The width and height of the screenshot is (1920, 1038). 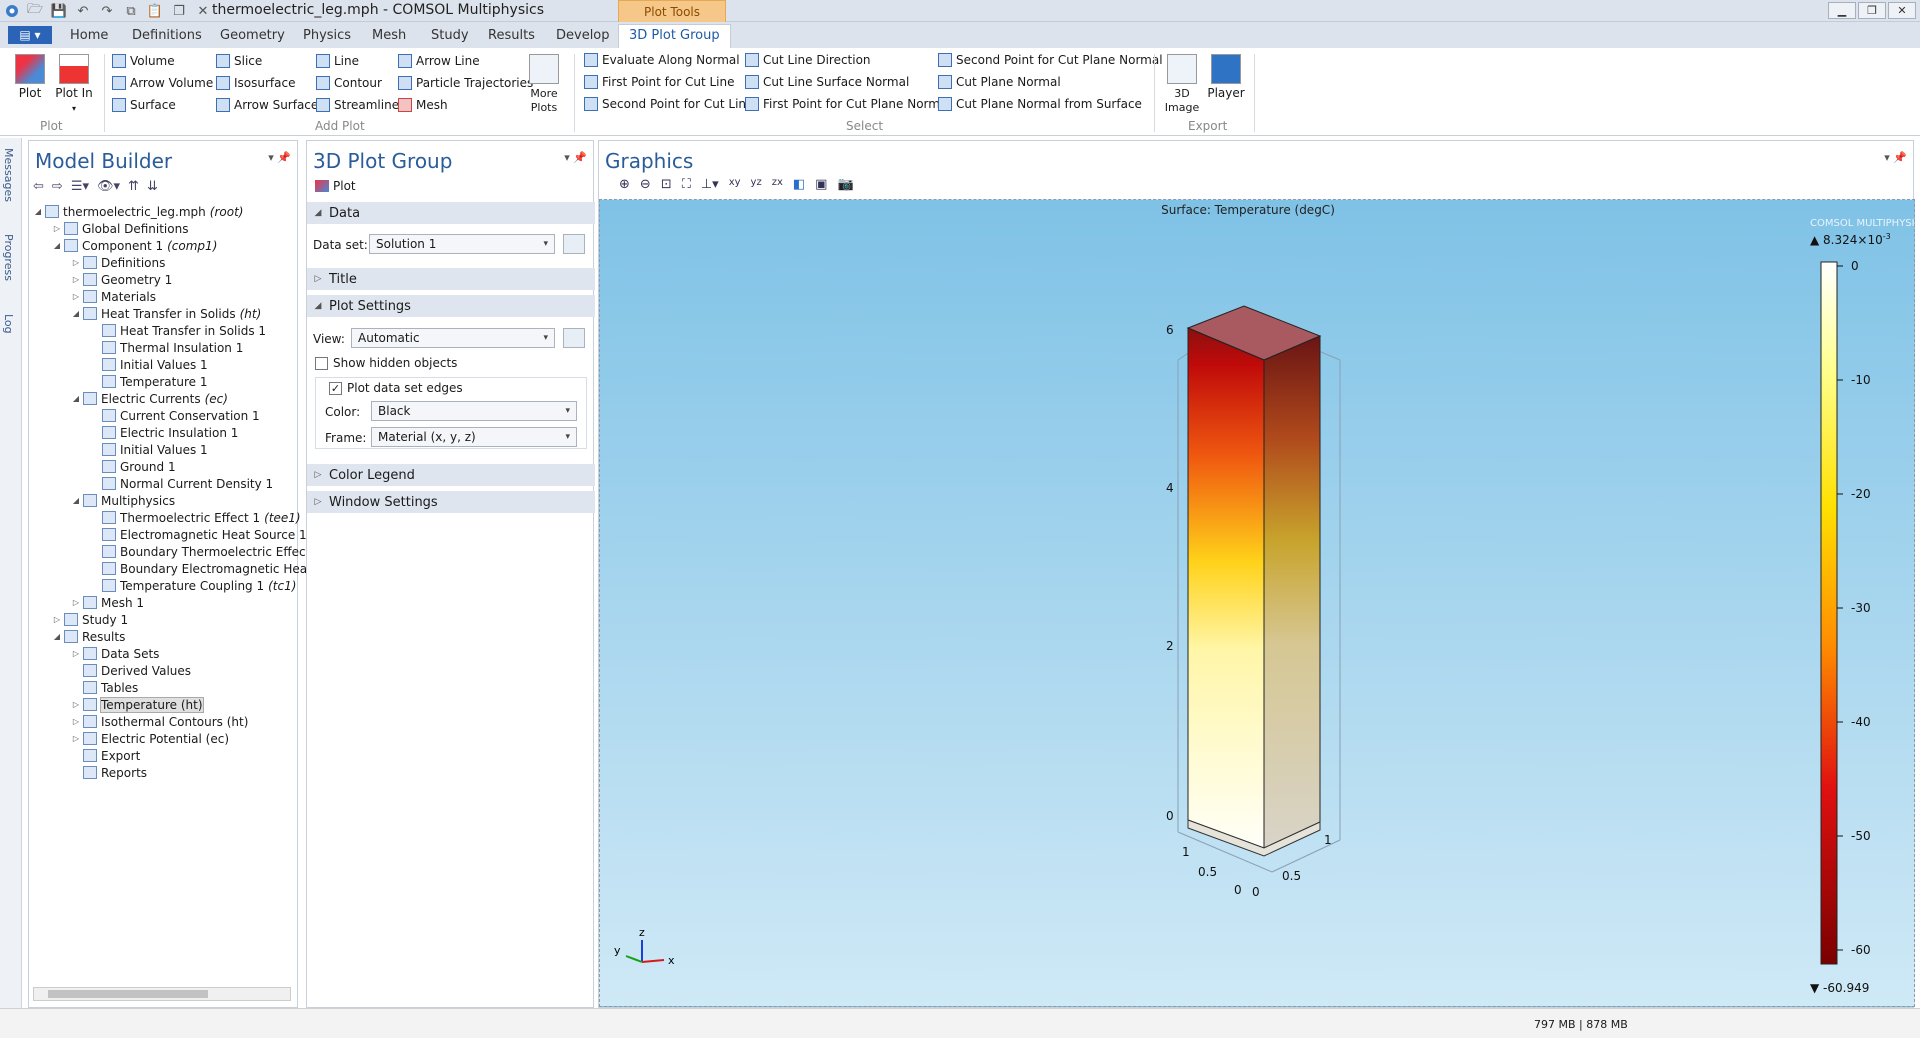 I want to click on tab-definitions: Definitions, so click(x=167, y=35).